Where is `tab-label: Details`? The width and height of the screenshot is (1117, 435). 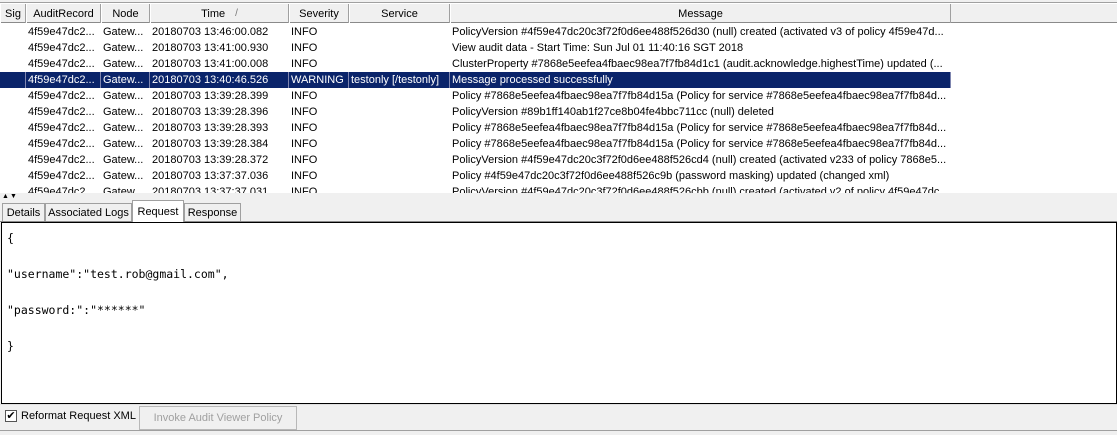
tab-label: Details is located at coordinates (23, 212).